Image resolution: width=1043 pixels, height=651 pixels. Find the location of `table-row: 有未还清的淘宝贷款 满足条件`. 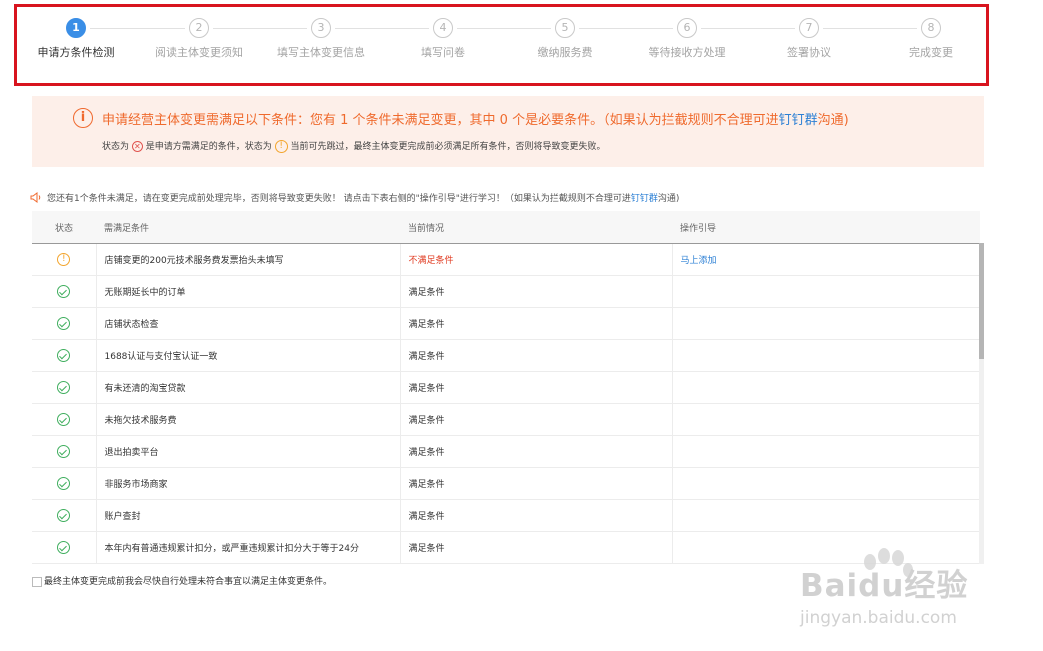

table-row: 有未还清的淘宝贷款 满足条件 is located at coordinates (506, 387).